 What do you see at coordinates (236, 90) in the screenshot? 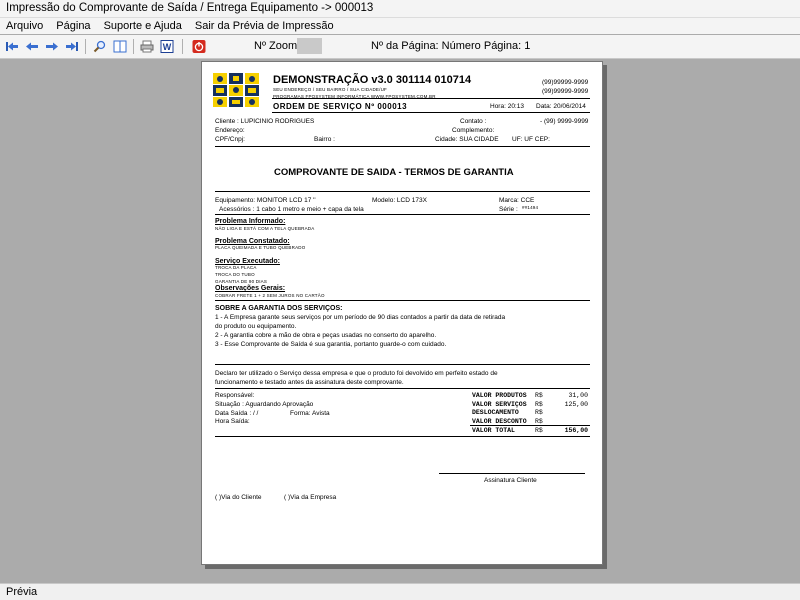
I see `company-logo` at bounding box center [236, 90].